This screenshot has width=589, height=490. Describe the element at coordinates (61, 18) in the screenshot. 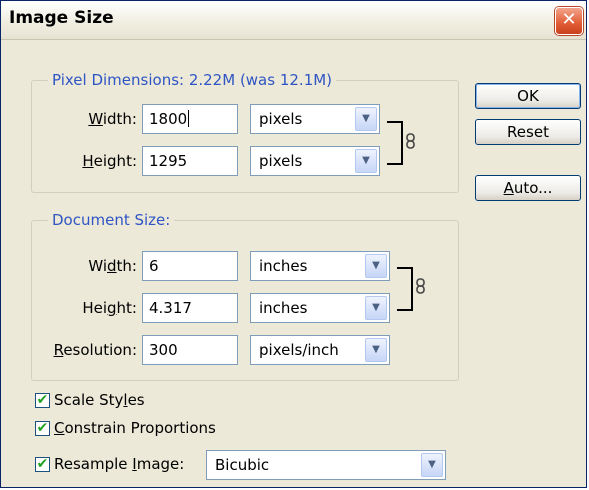

I see `dialog-title: Image Size` at that location.